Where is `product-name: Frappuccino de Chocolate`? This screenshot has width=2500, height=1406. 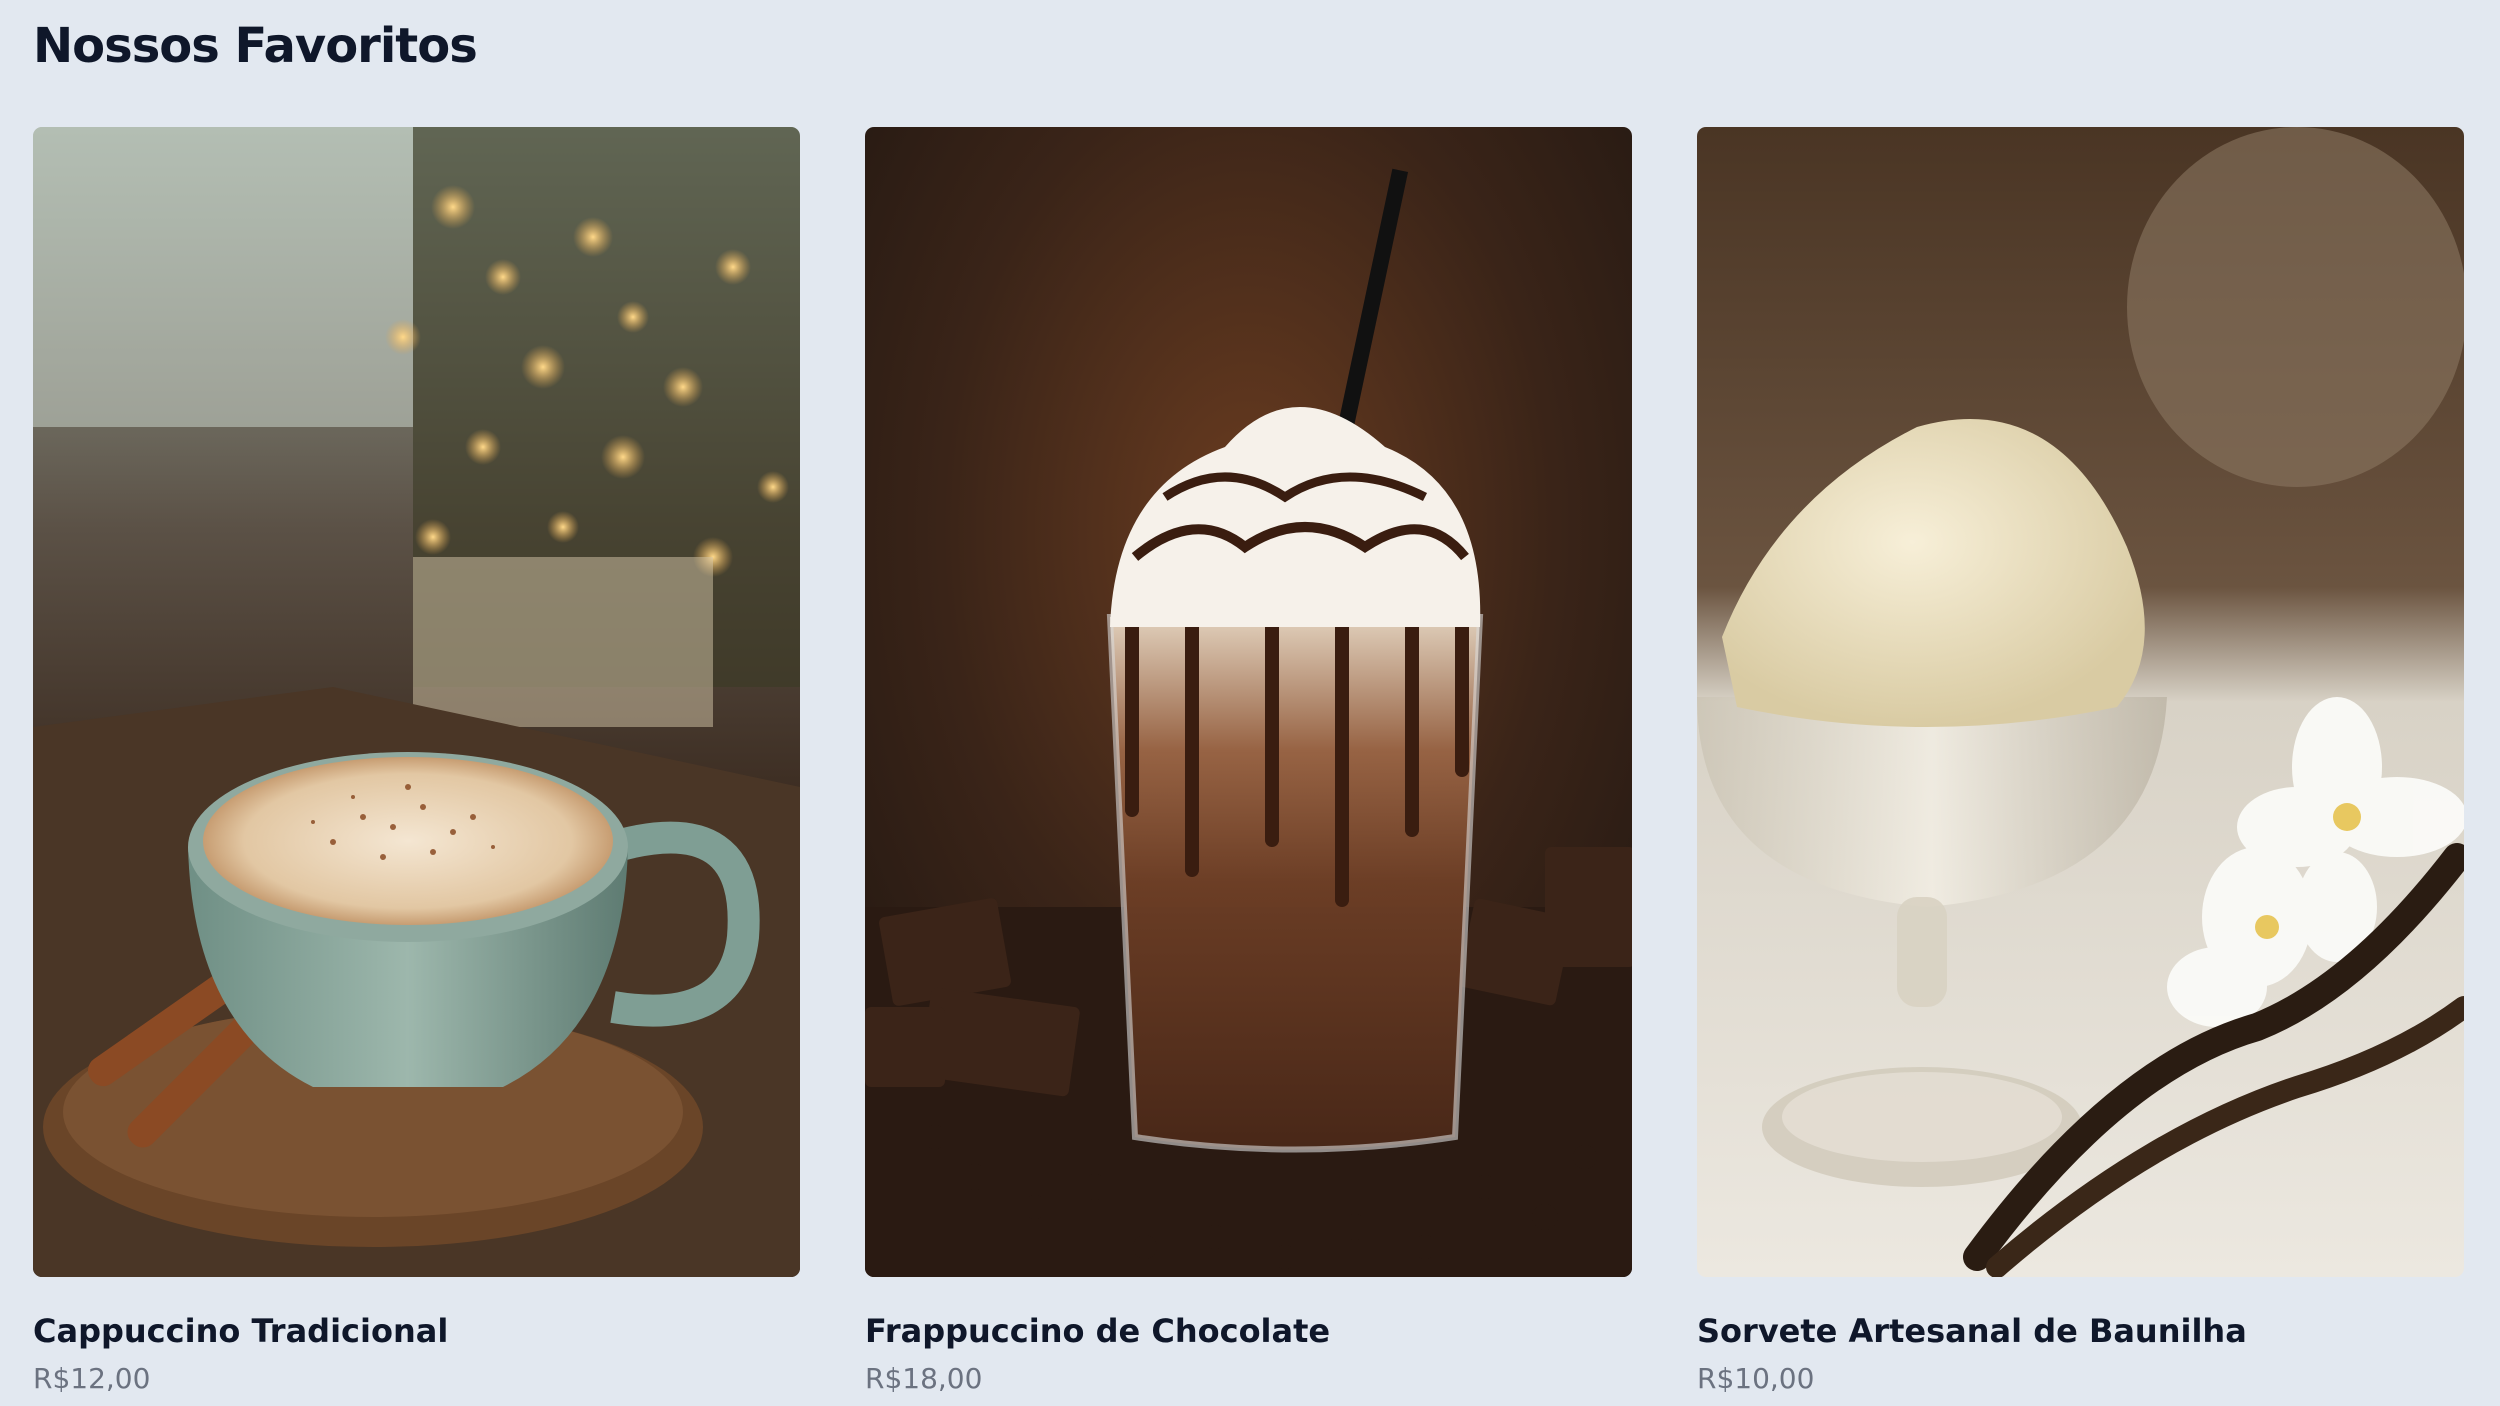 product-name: Frappuccino de Chocolate is located at coordinates (1248, 1331).